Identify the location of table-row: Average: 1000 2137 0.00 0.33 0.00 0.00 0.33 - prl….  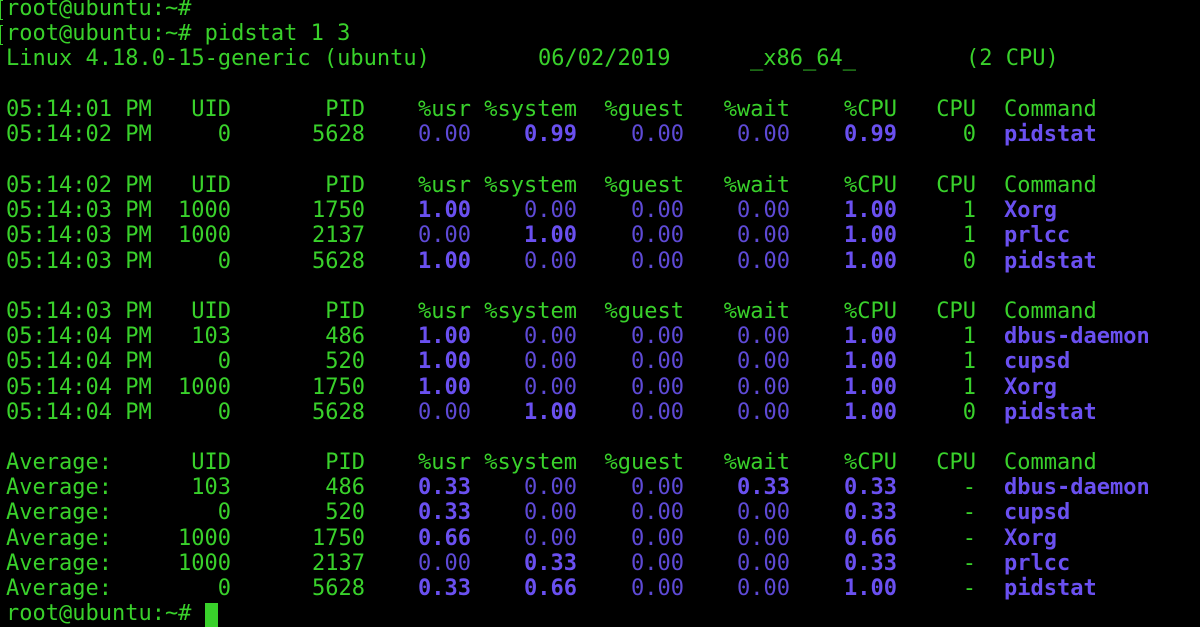
(600, 564).